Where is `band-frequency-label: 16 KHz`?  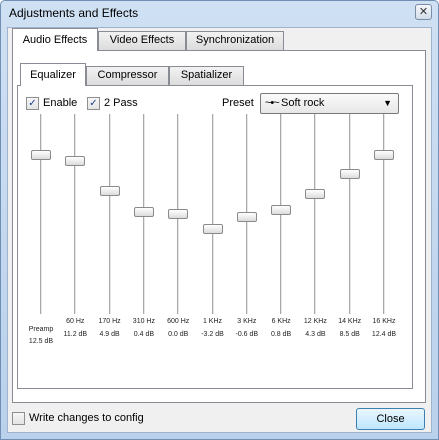 band-frequency-label: 16 KHz is located at coordinates (384, 321).